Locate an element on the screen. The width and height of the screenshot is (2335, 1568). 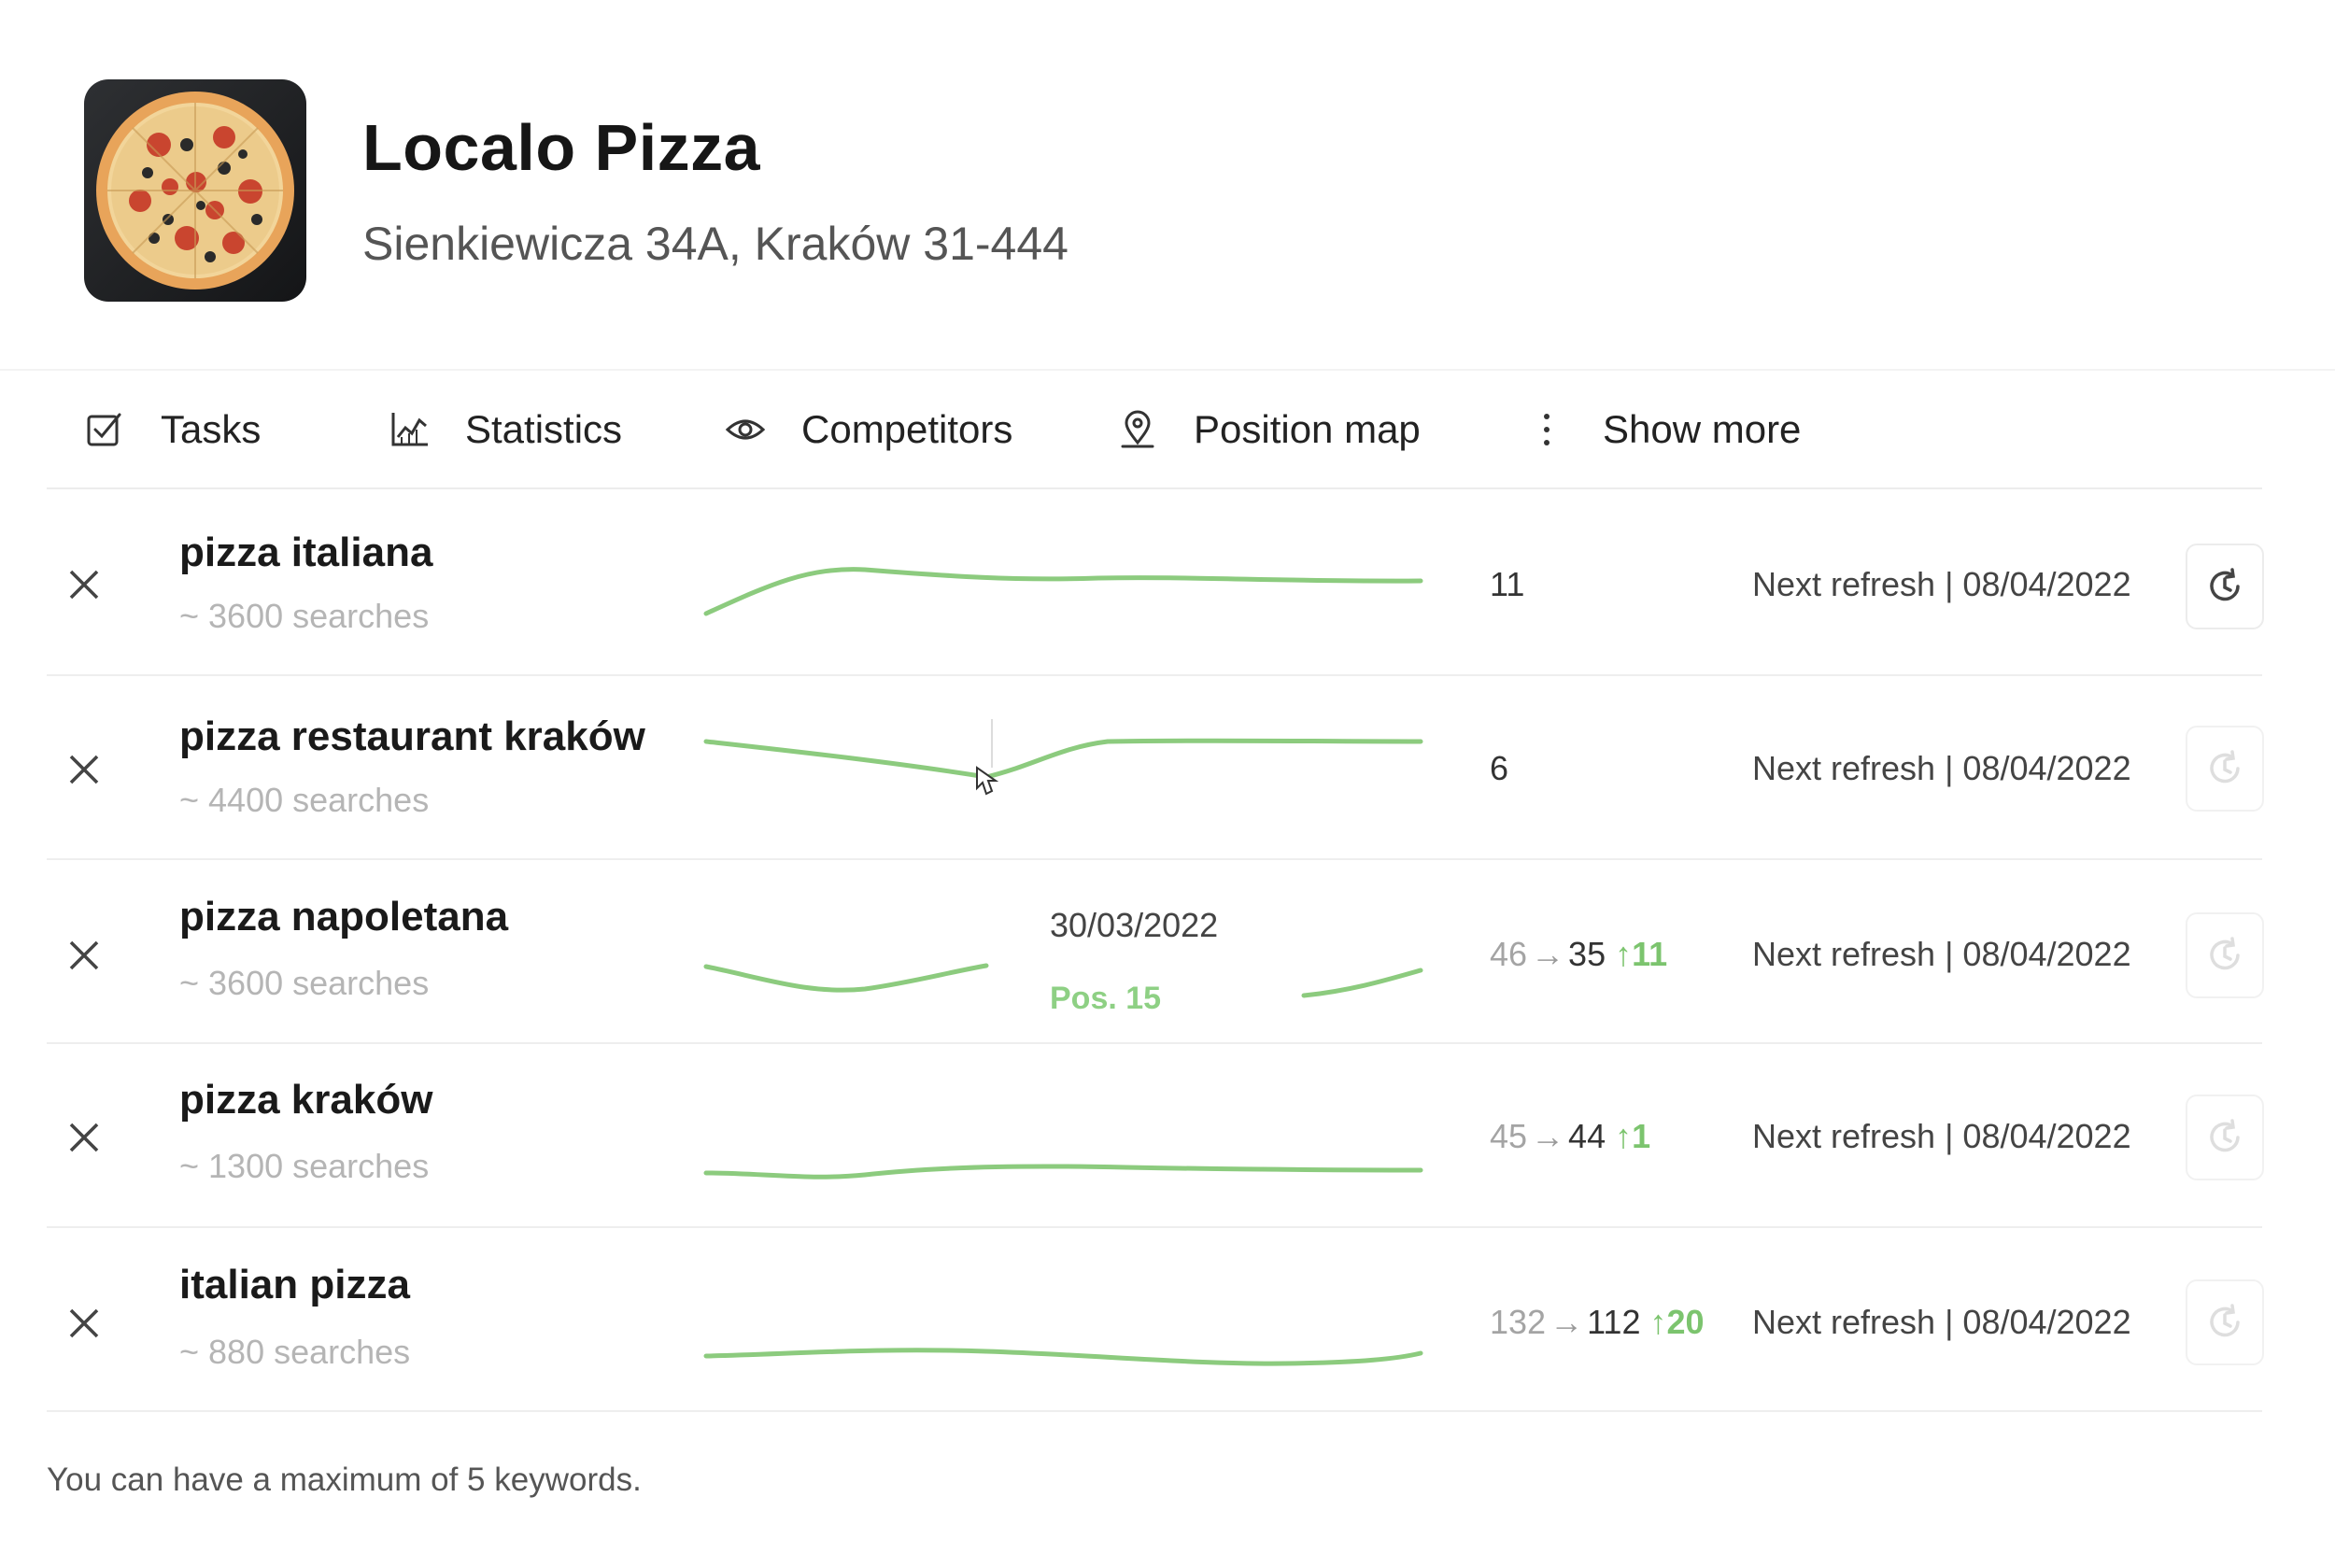
position-previous: 132 is located at coordinates (1519, 1322).